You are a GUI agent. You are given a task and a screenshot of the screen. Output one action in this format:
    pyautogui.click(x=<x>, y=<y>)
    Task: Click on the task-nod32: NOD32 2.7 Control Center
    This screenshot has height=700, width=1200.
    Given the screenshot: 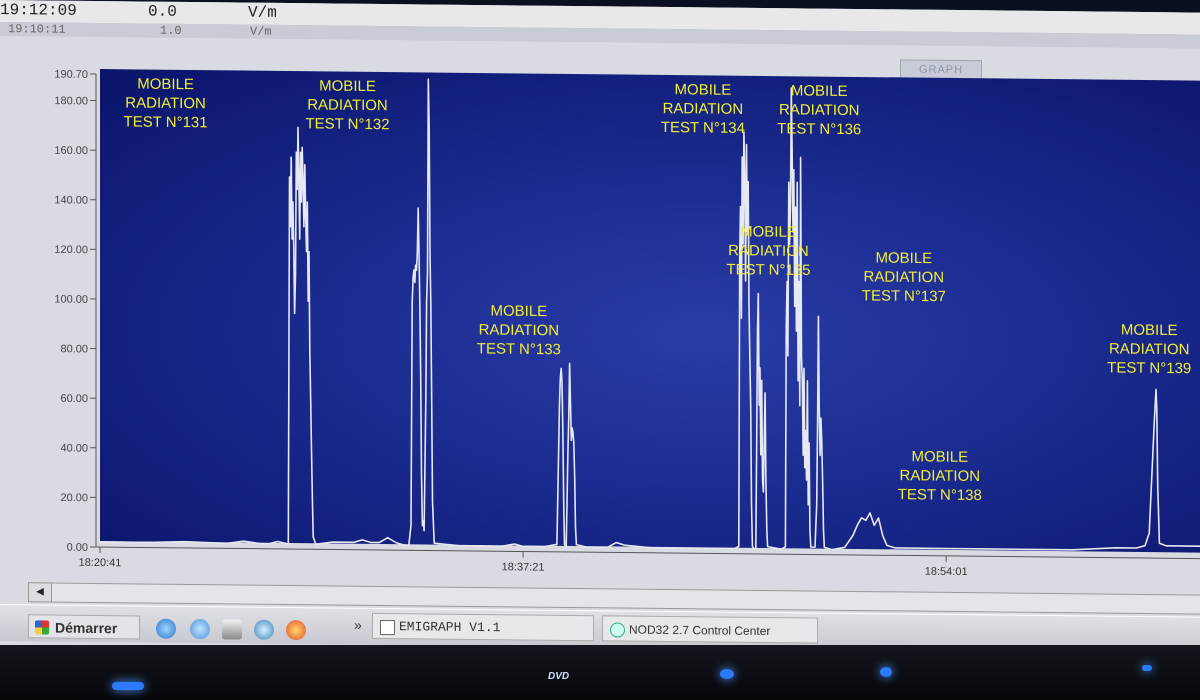 What is the action you would take?
    pyautogui.click(x=710, y=629)
    